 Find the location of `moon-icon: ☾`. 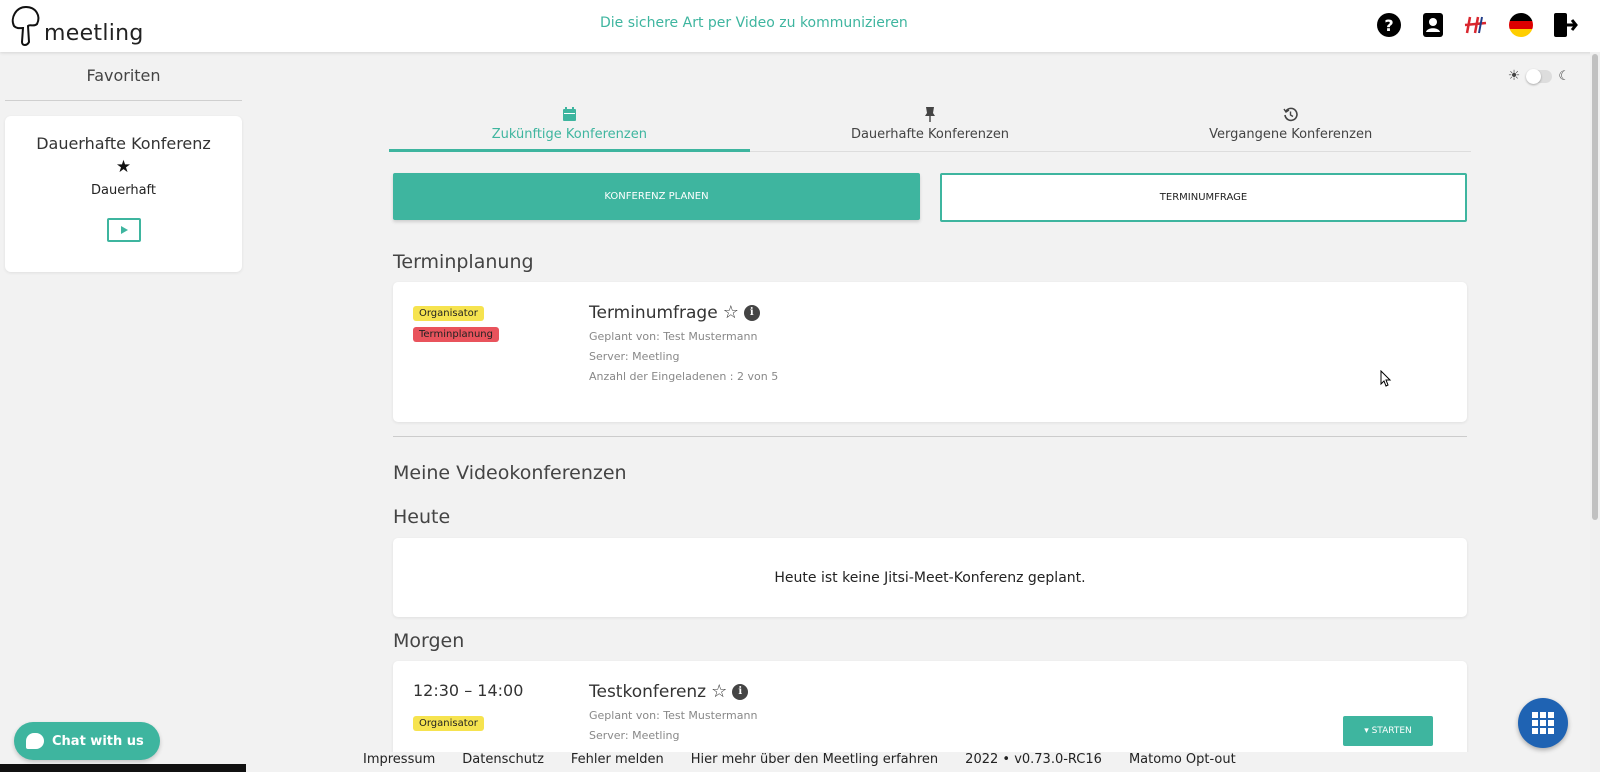

moon-icon: ☾ is located at coordinates (1564, 76).